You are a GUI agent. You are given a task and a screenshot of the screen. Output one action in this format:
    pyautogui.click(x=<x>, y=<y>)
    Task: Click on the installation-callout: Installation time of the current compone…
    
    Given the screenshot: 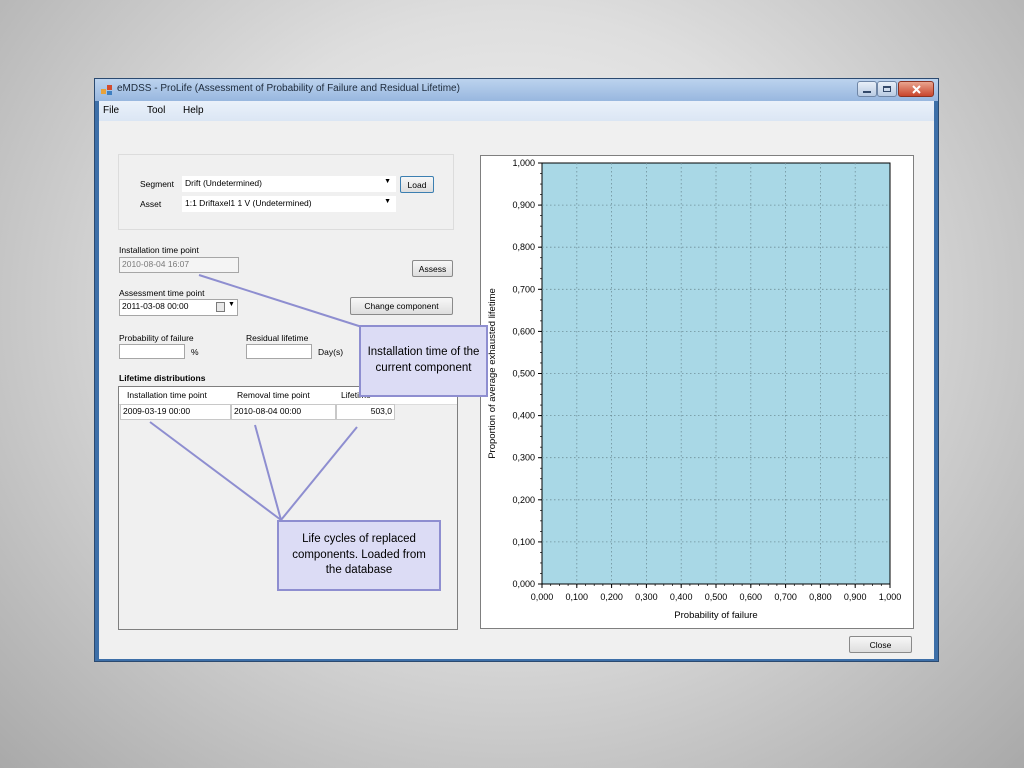 What is the action you would take?
    pyautogui.click(x=423, y=361)
    